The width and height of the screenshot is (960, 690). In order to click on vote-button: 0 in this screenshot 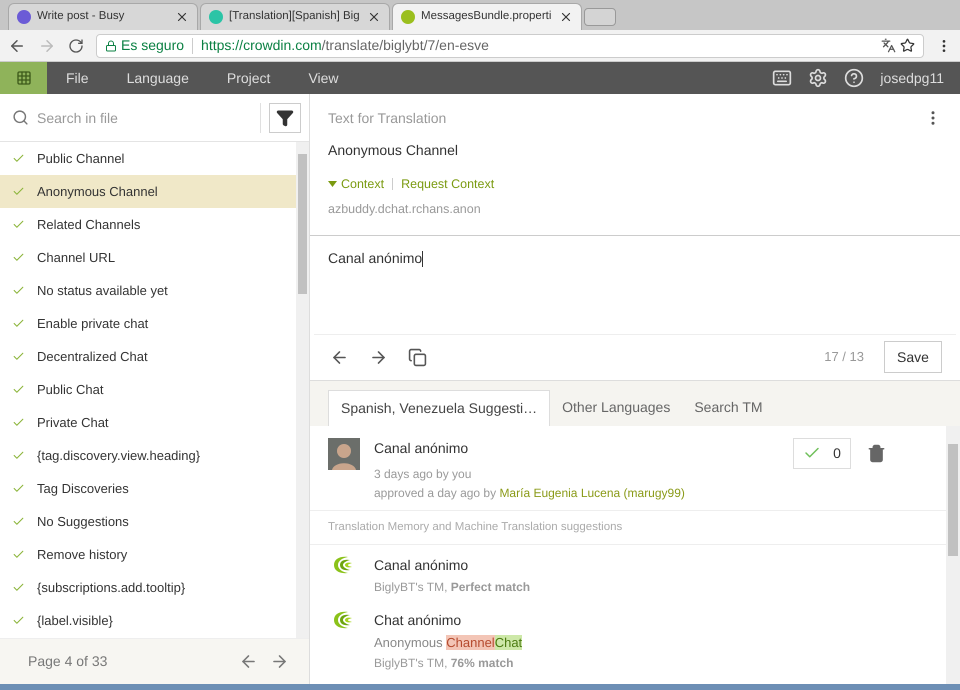, I will do `click(822, 453)`.